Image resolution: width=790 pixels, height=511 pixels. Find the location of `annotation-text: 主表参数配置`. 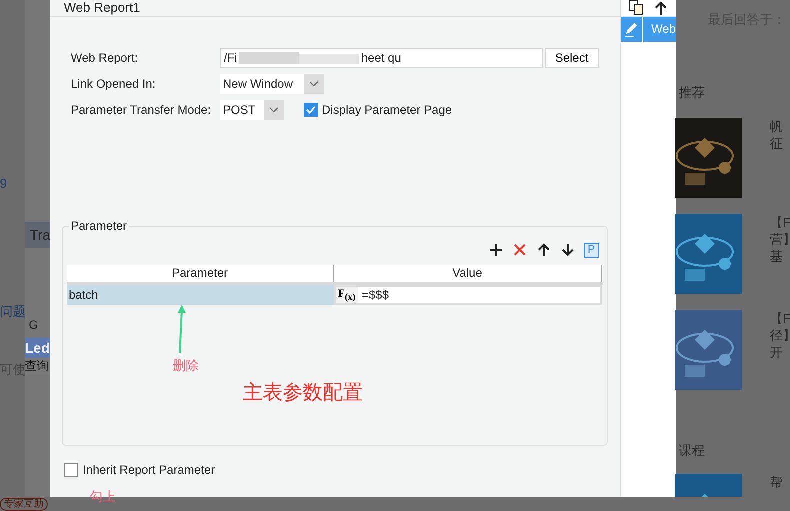

annotation-text: 主表参数配置 is located at coordinates (303, 393).